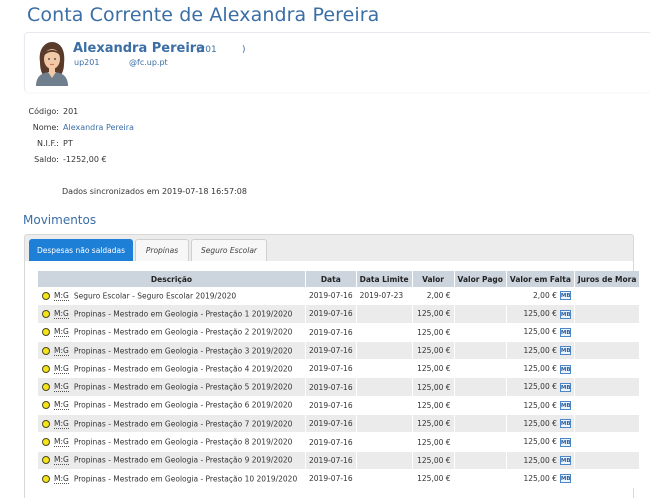  What do you see at coordinates (48, 143) in the screenshot?
I see `nif-label: N.I.F.:` at bounding box center [48, 143].